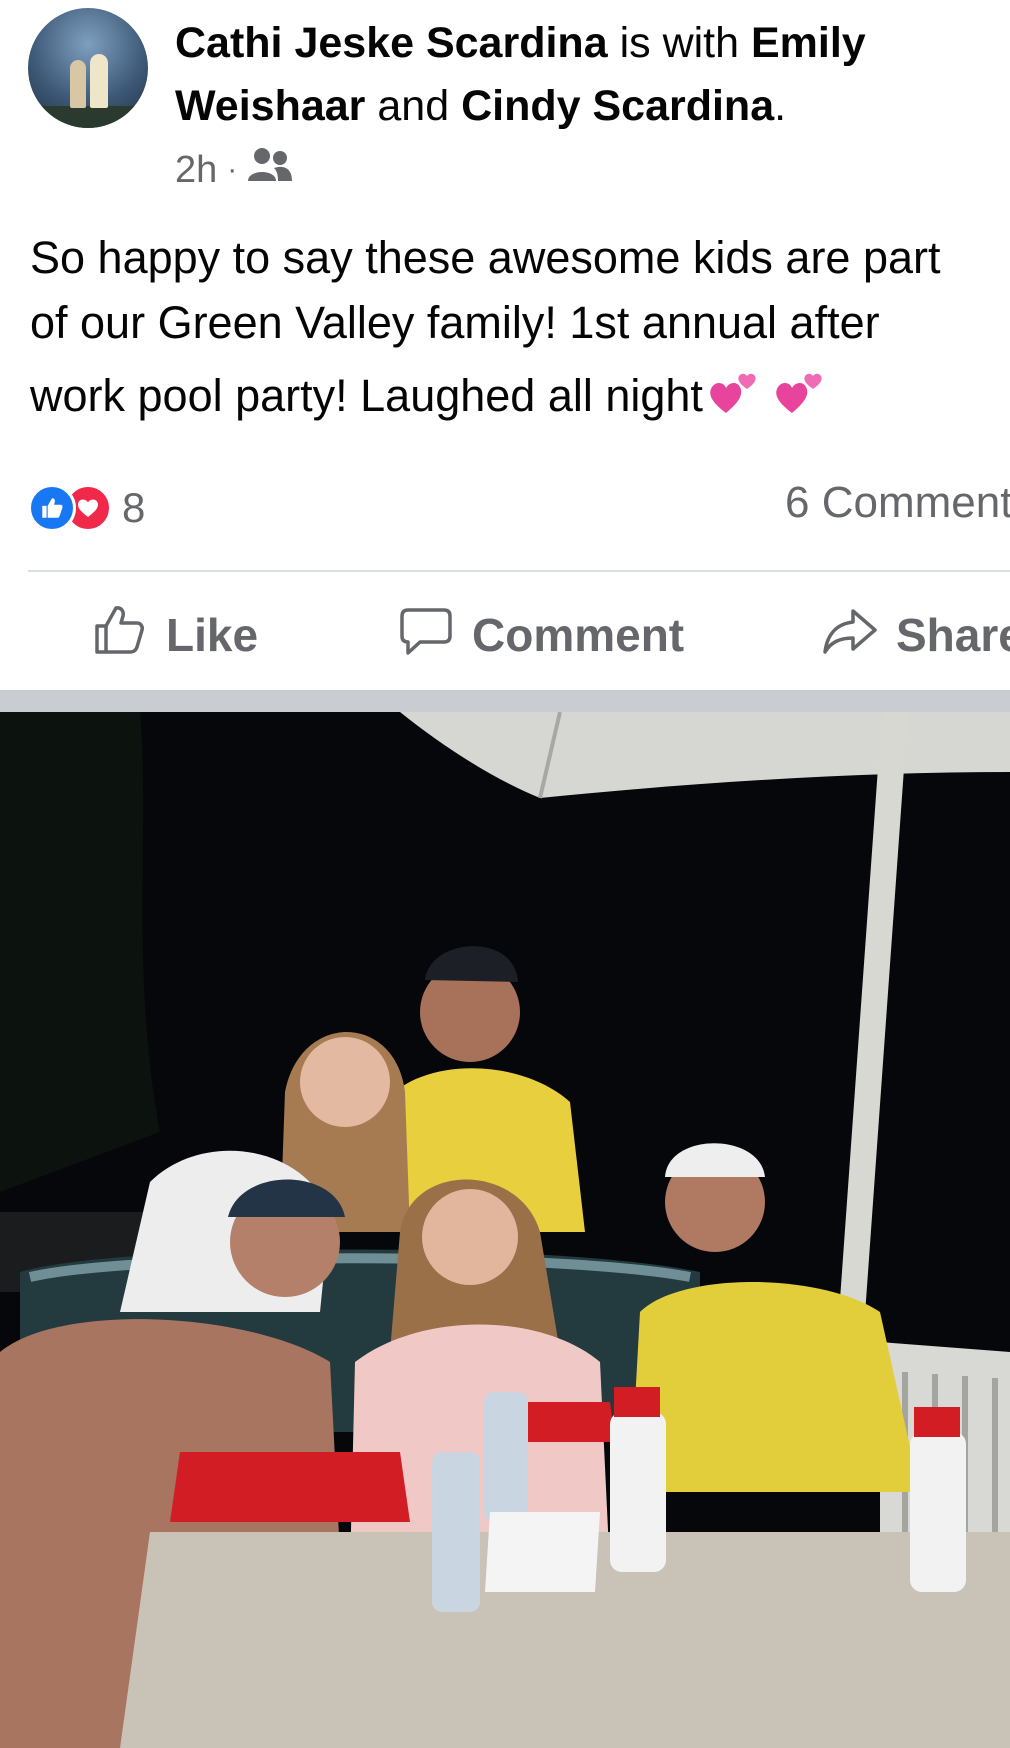 This screenshot has width=1010, height=1748. Describe the element at coordinates (850, 635) in the screenshot. I see `share-arrow-icon` at that location.